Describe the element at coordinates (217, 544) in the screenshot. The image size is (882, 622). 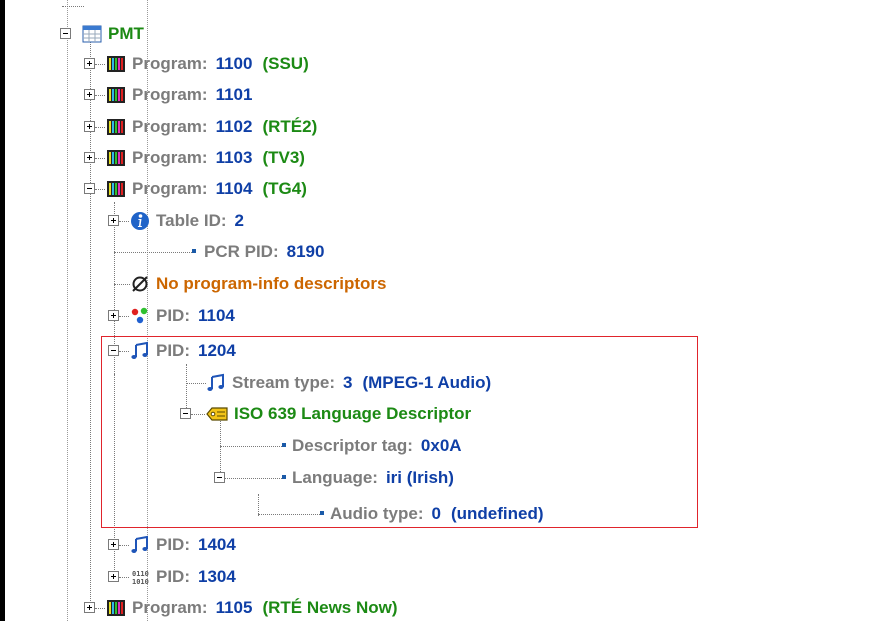
I see `pid-value: 1404` at that location.